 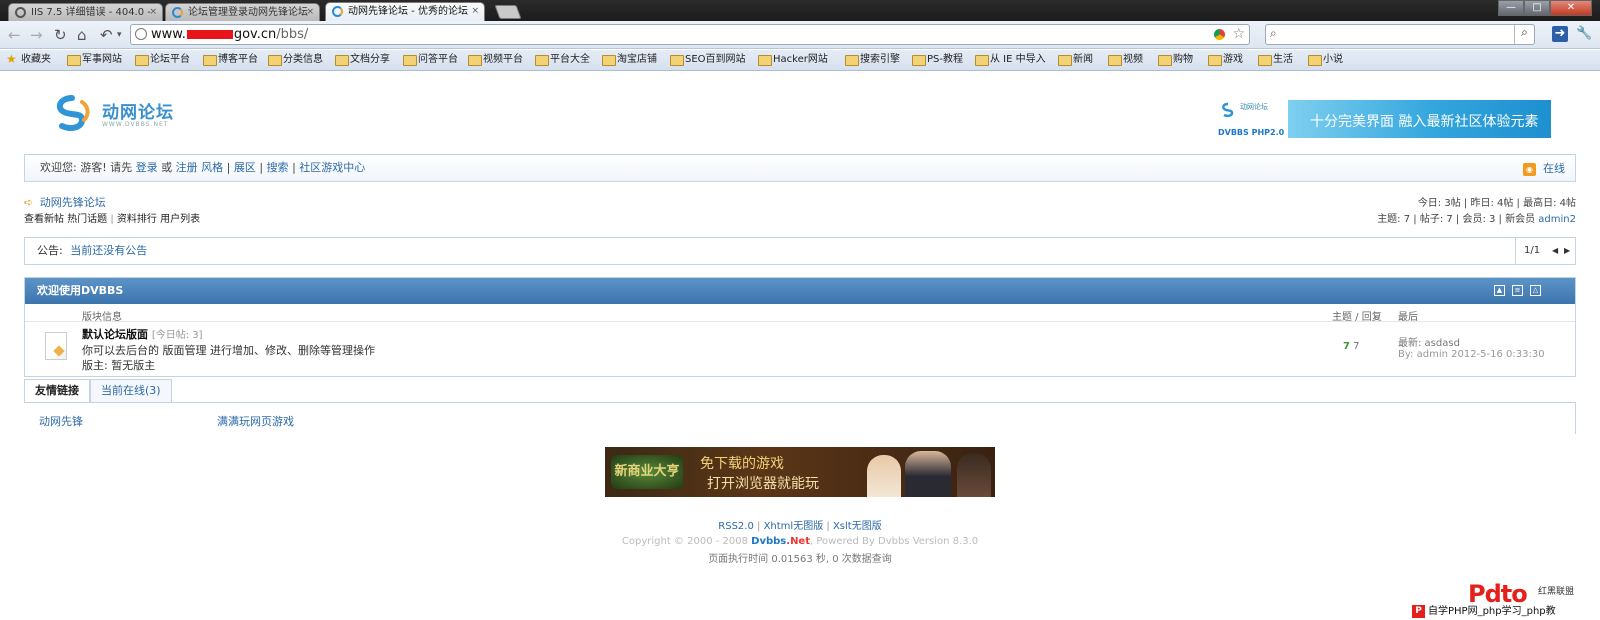 What do you see at coordinates (119, 35) in the screenshot?
I see `chevron-down-icon: ▾` at bounding box center [119, 35].